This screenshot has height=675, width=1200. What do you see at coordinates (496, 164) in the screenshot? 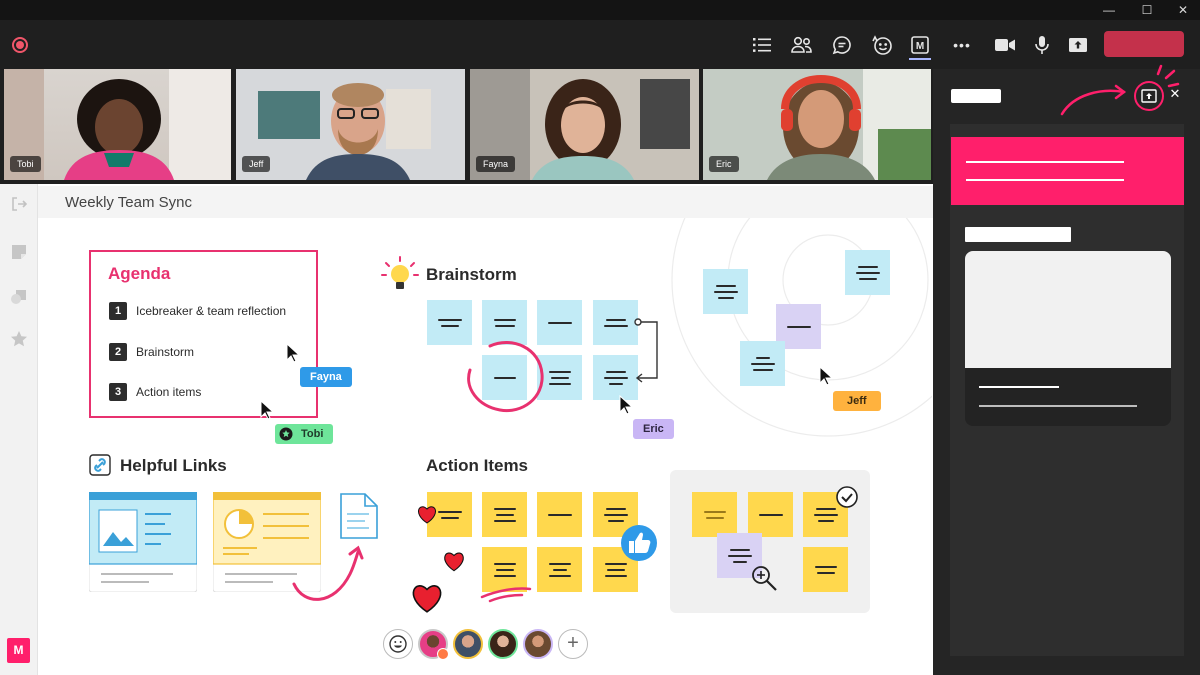
I see `participant-name-label: Fayna` at bounding box center [496, 164].